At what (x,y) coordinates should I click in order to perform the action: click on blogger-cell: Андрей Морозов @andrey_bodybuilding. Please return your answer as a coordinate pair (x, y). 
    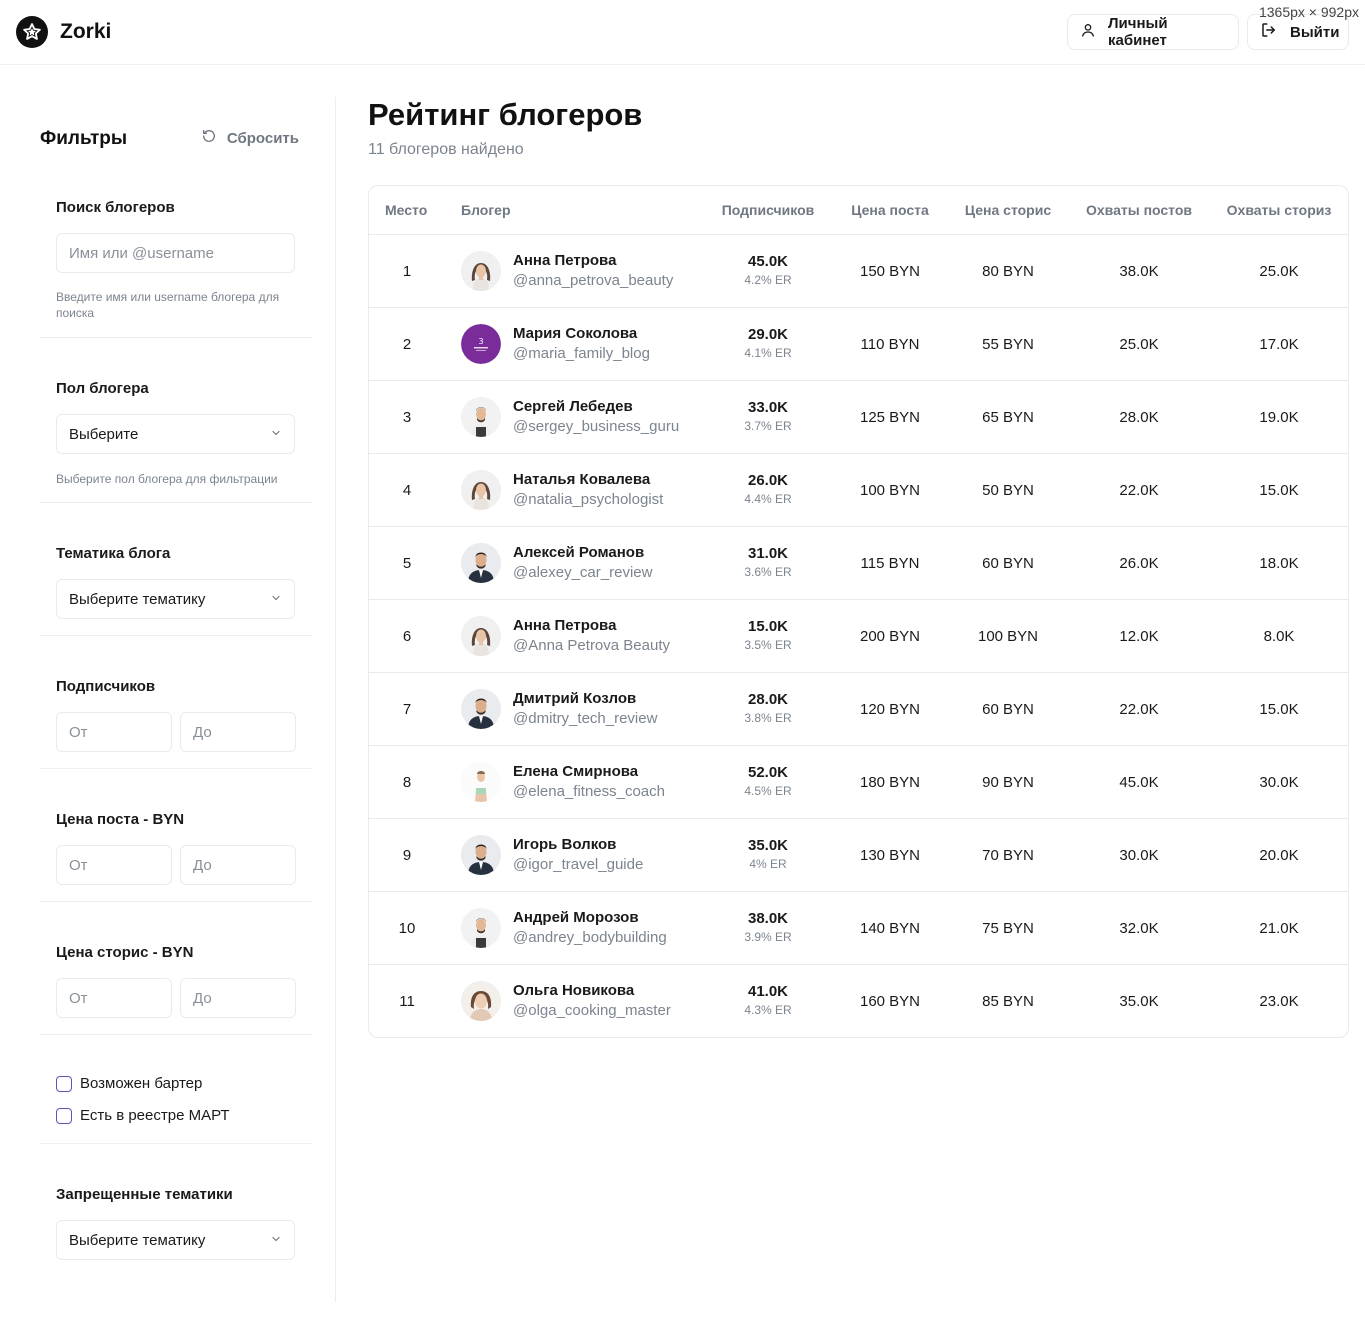
    Looking at the image, I should click on (564, 928).